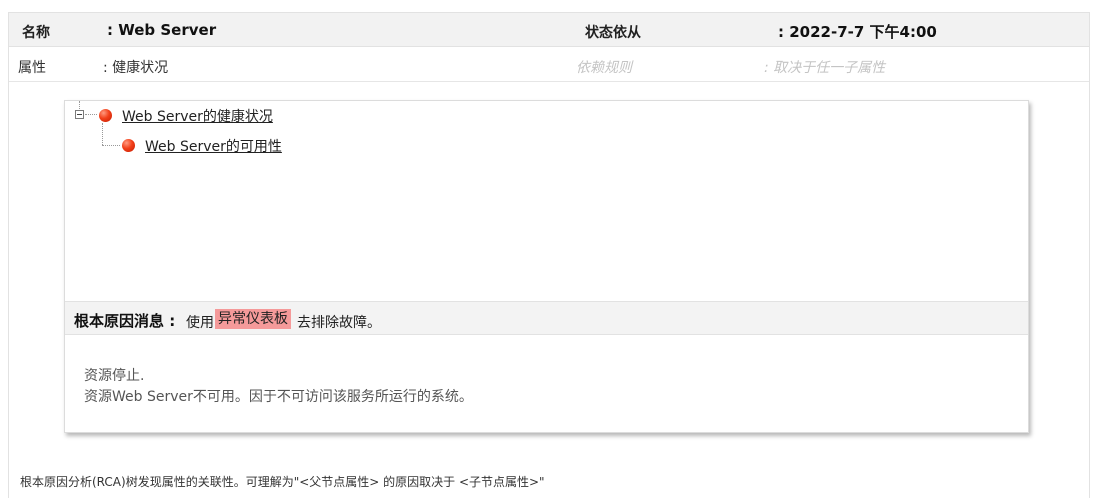 This screenshot has height=498, width=1094. Describe the element at coordinates (278, 397) in the screenshot. I see `rca-message-line: 资源Web Server不可用。因于不可访问该服务所运行的系统。` at that location.